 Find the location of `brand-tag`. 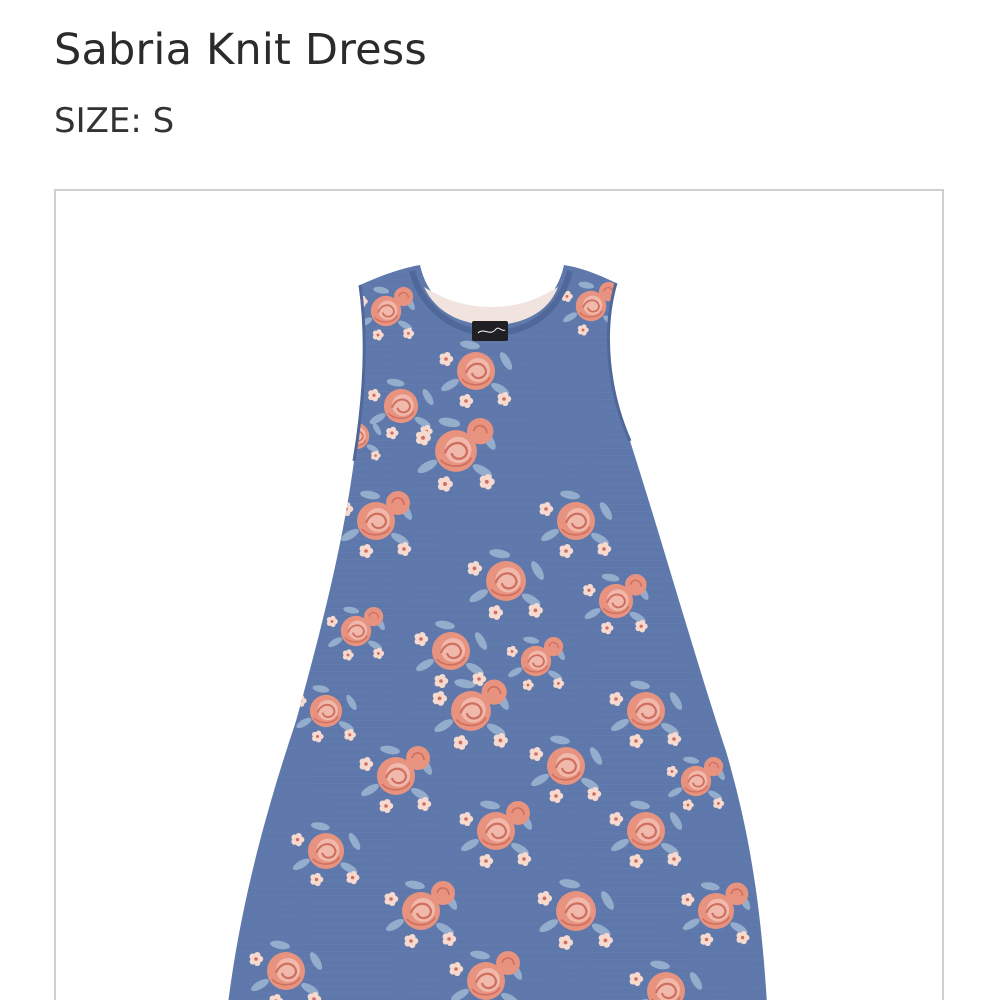

brand-tag is located at coordinates (490, 331).